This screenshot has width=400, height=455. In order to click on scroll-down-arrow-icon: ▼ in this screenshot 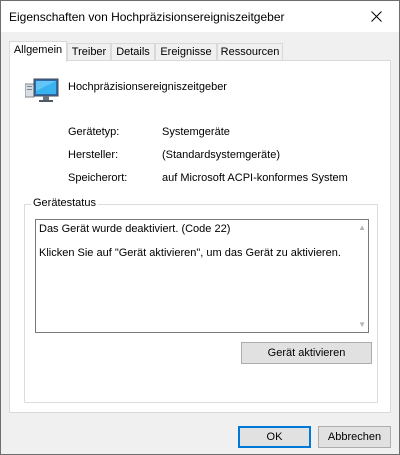, I will do `click(362, 324)`.